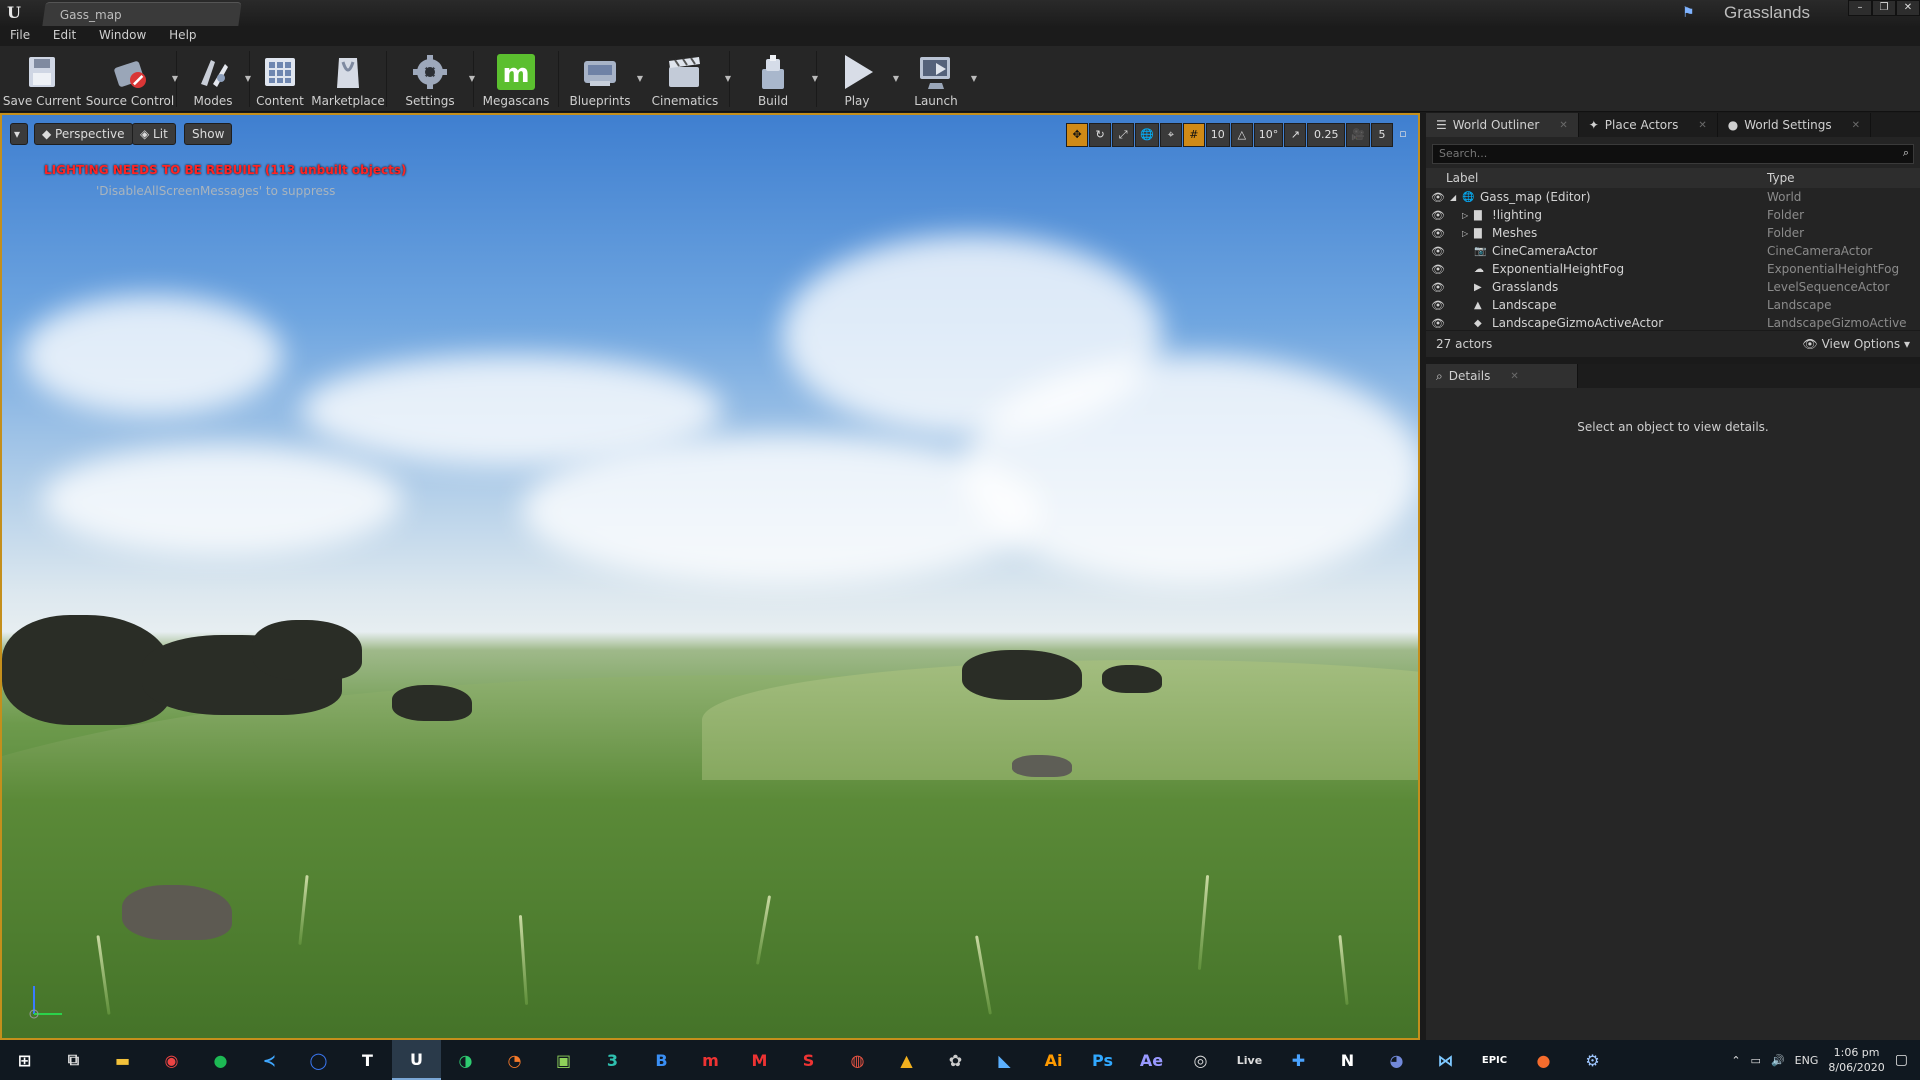 The height and width of the screenshot is (1080, 1920). Describe the element at coordinates (1735, 1060) in the screenshot. I see `chevron-up-icon: ⌃` at that location.